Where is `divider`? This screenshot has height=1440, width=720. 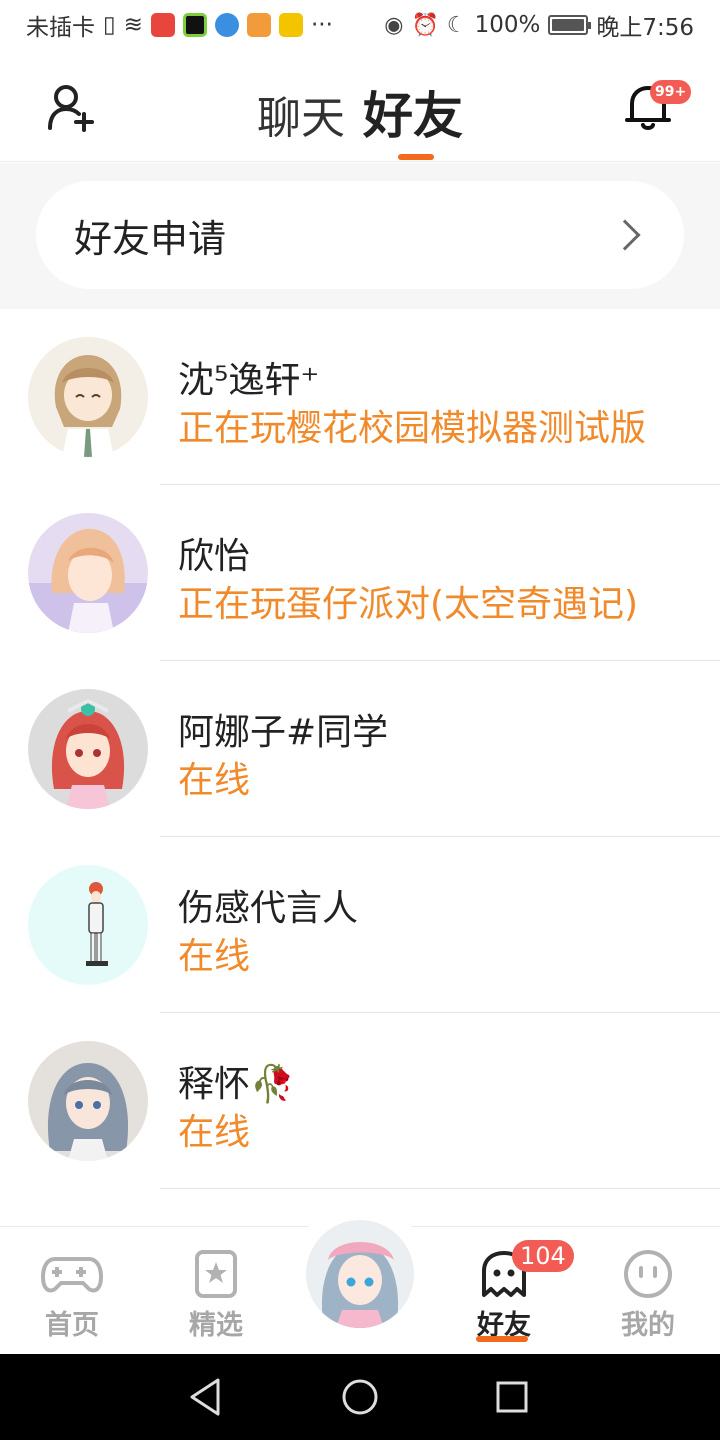 divider is located at coordinates (440, 1188).